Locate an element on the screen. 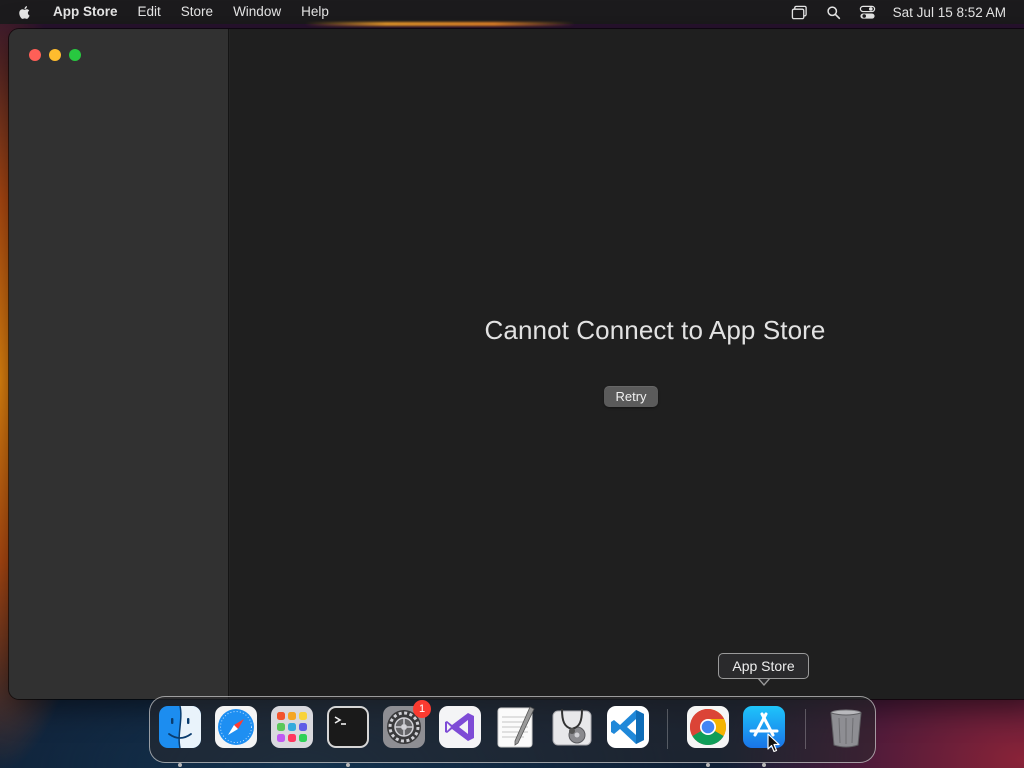 This screenshot has width=1024, height=768. safari-icon is located at coordinates (236, 727).